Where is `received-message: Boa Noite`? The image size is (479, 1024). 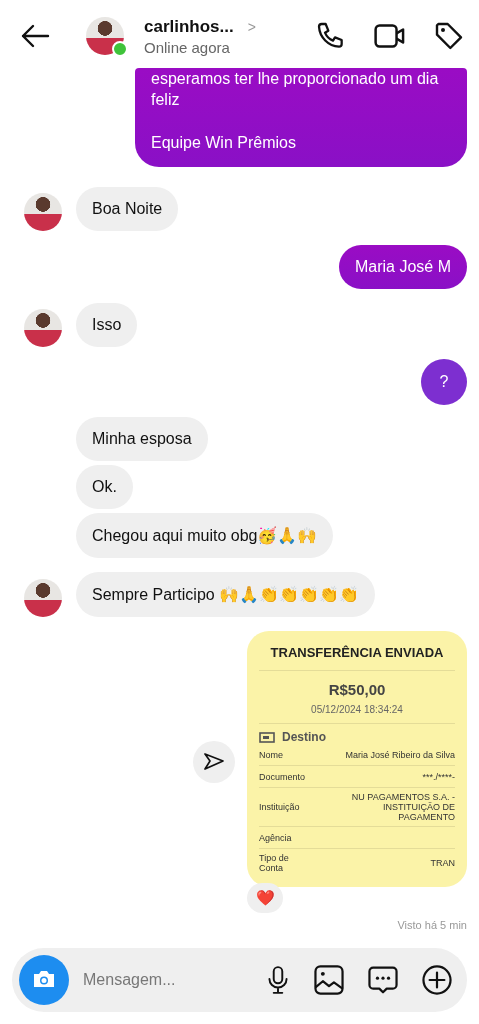 received-message: Boa Noite is located at coordinates (127, 209).